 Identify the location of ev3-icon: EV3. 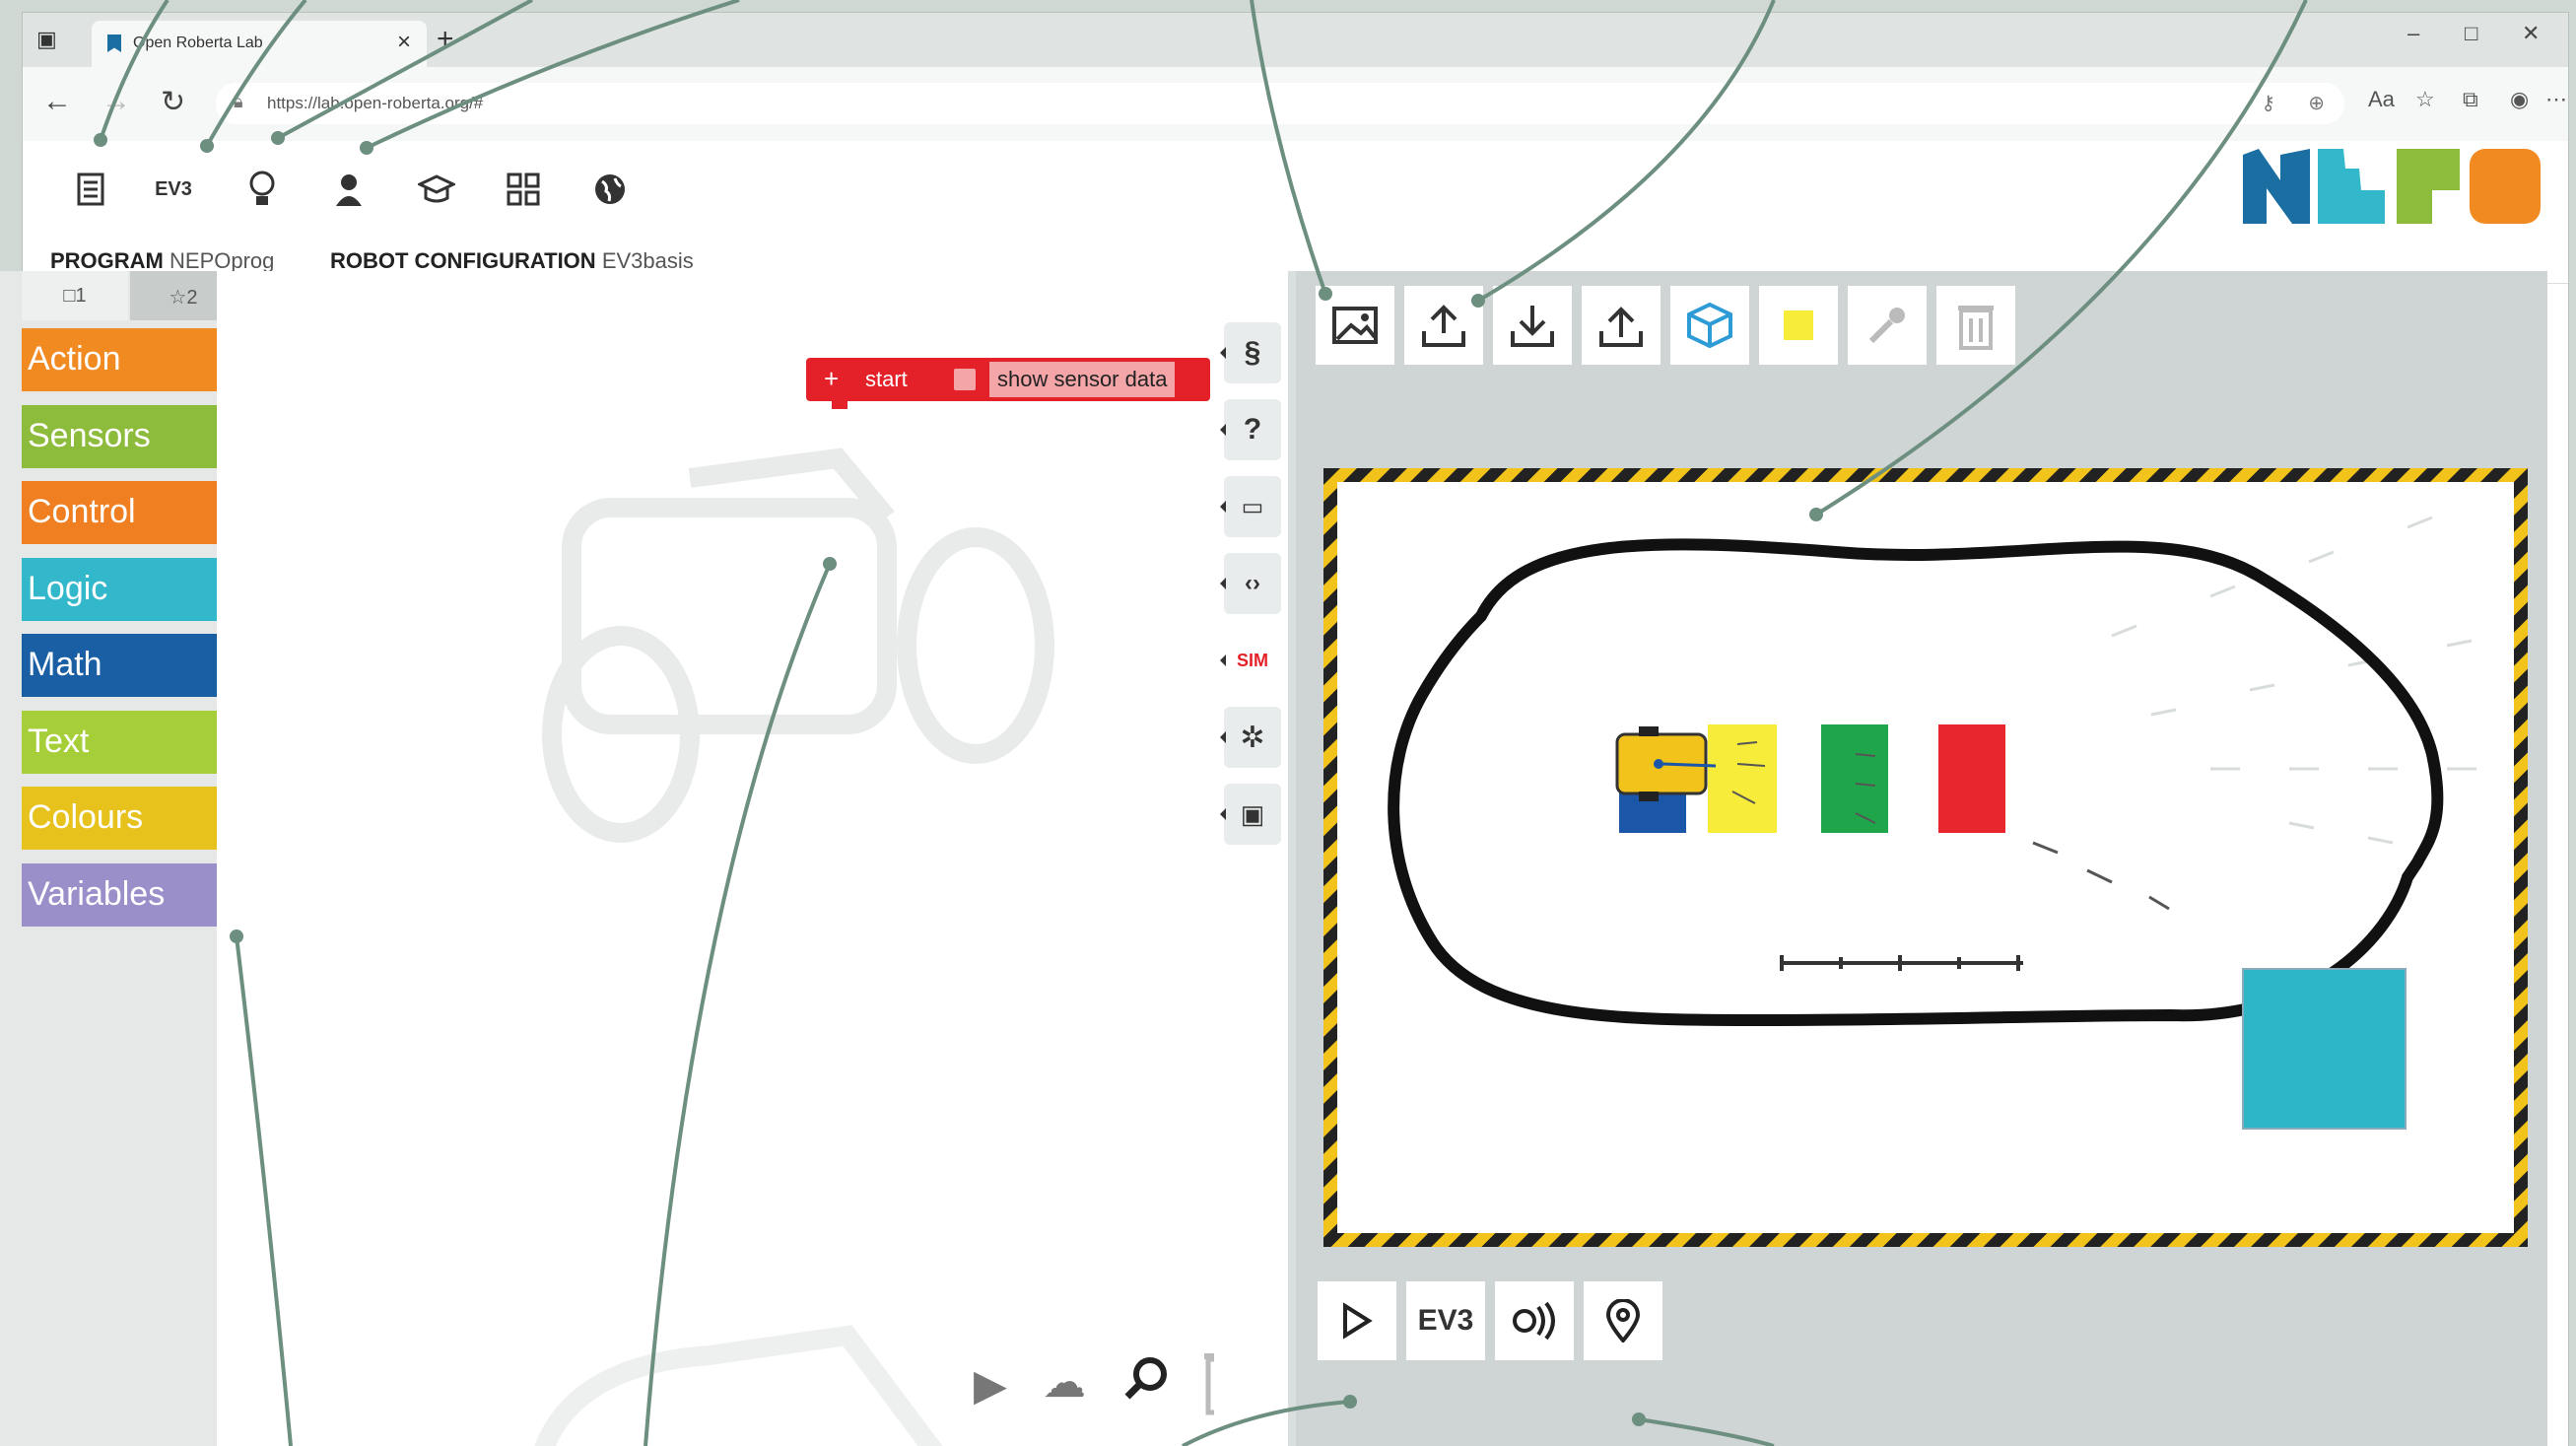
(173, 189).